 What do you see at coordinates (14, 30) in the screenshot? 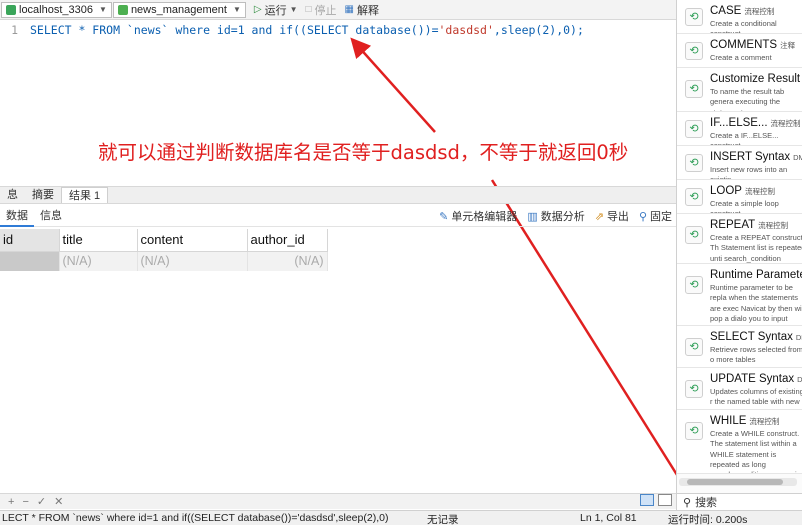
I see `line-number: 1` at bounding box center [14, 30].